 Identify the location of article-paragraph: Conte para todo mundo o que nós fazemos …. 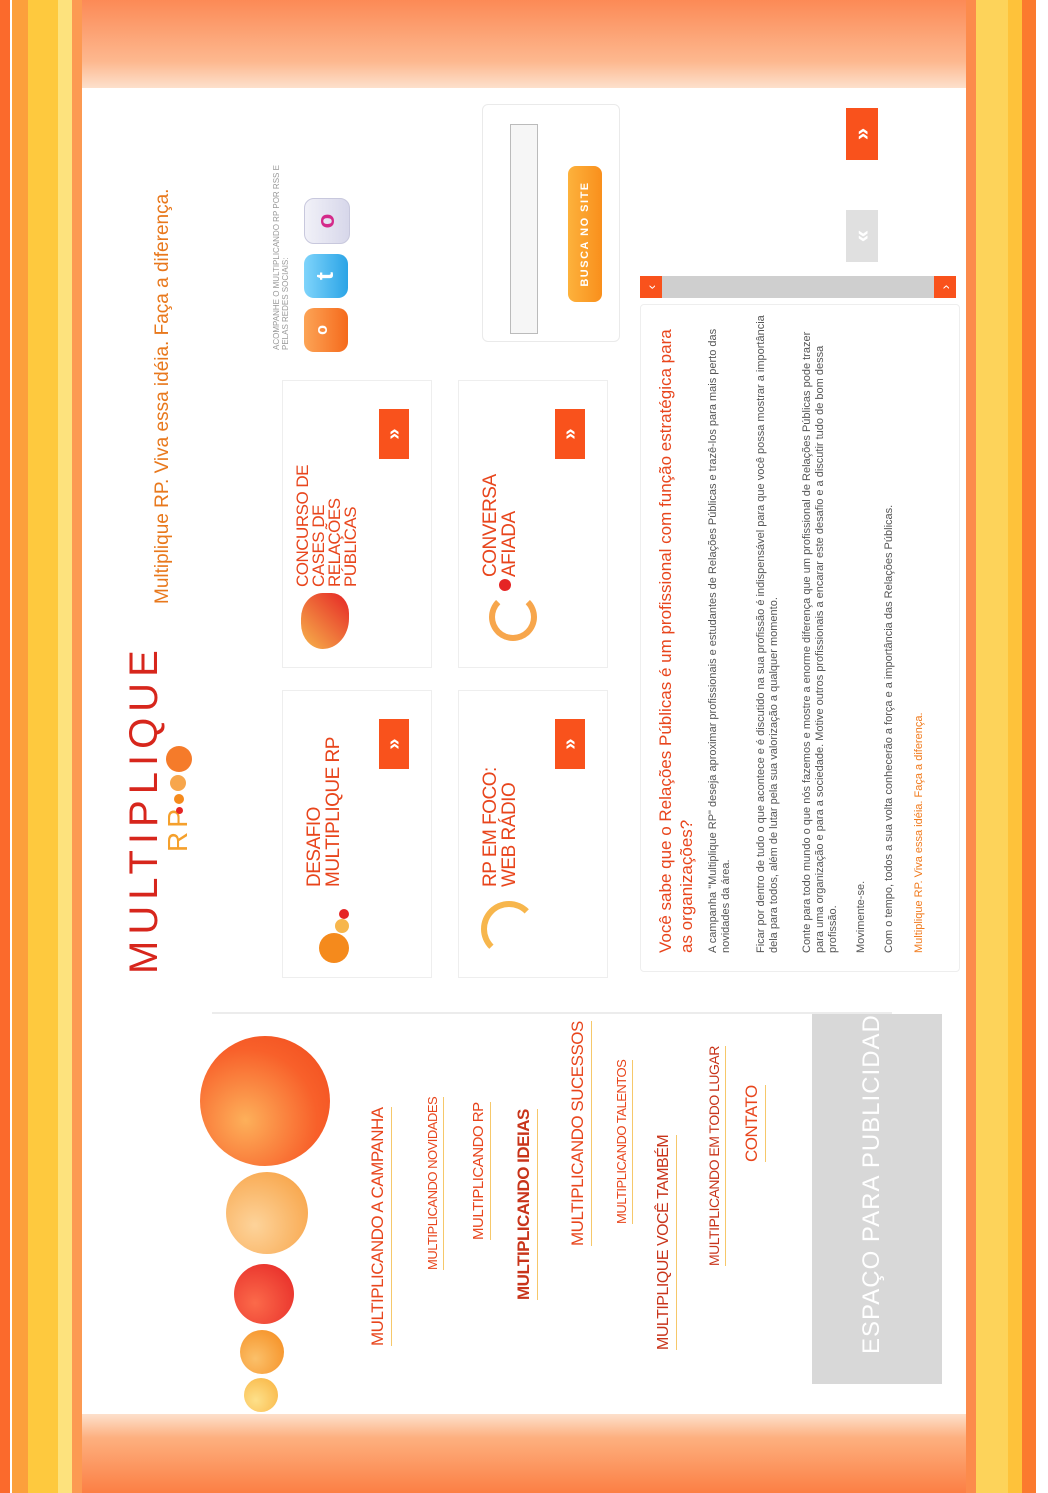
(820, 642).